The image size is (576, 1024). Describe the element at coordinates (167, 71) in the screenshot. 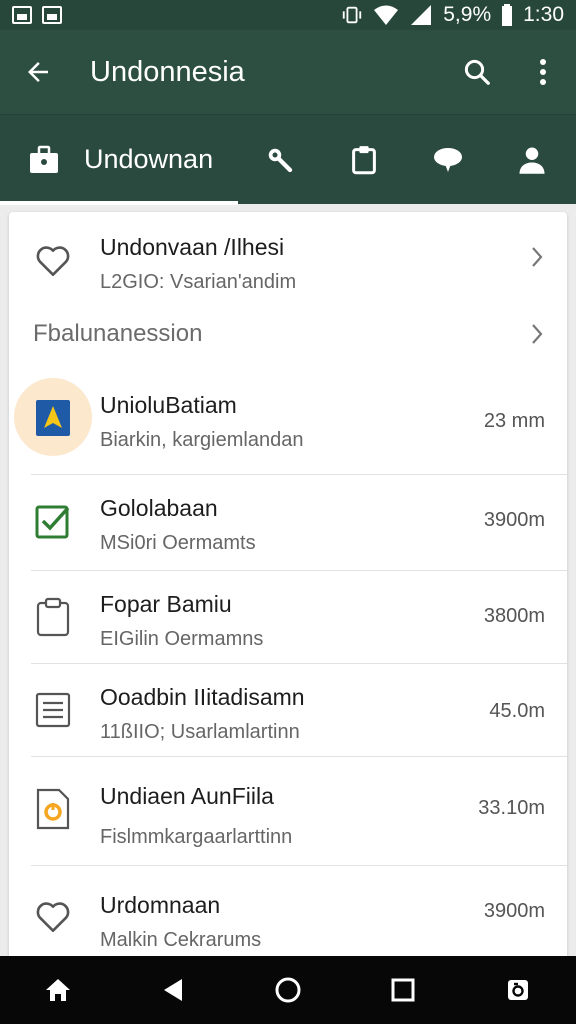

I see `page-title: Undonnesia` at that location.